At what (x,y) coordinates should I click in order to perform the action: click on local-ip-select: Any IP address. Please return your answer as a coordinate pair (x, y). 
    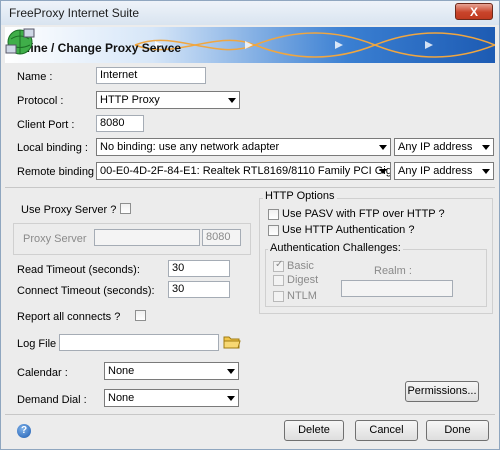
    Looking at the image, I should click on (444, 147).